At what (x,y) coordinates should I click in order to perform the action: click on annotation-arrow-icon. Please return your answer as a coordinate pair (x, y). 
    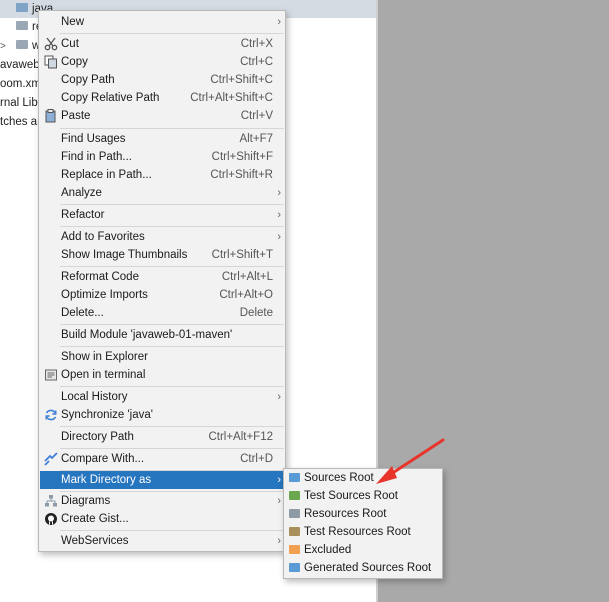
    Looking at the image, I should click on (410, 461).